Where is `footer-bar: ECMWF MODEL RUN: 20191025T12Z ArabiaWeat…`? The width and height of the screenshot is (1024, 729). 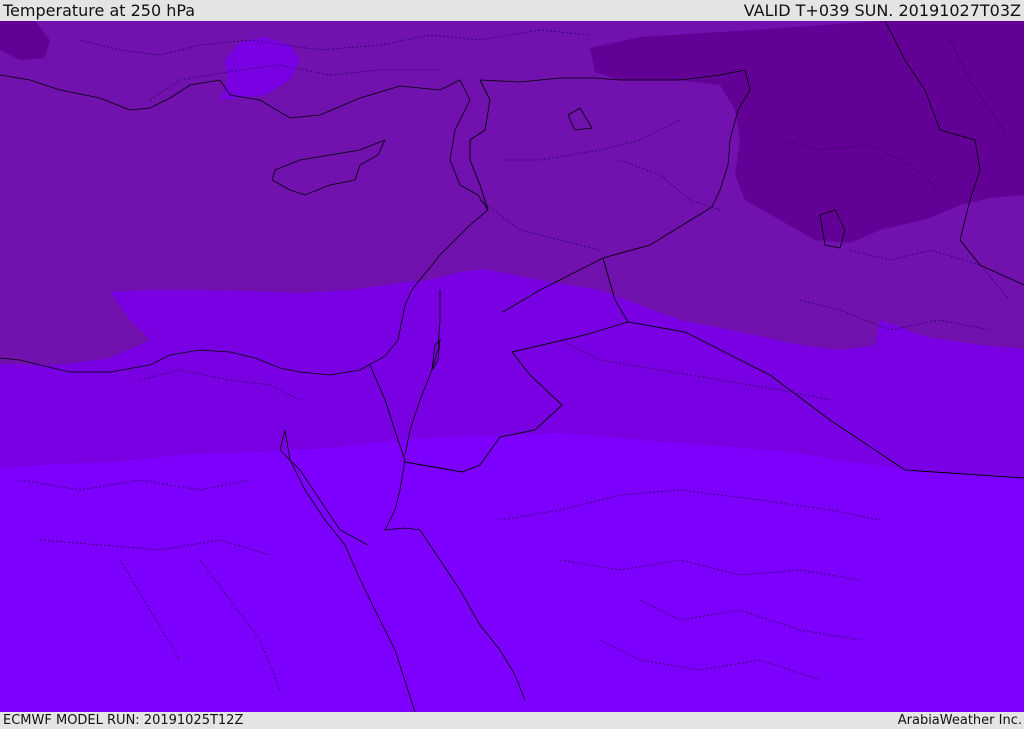
footer-bar: ECMWF MODEL RUN: 20191025T12Z ArabiaWeat… is located at coordinates (512, 720).